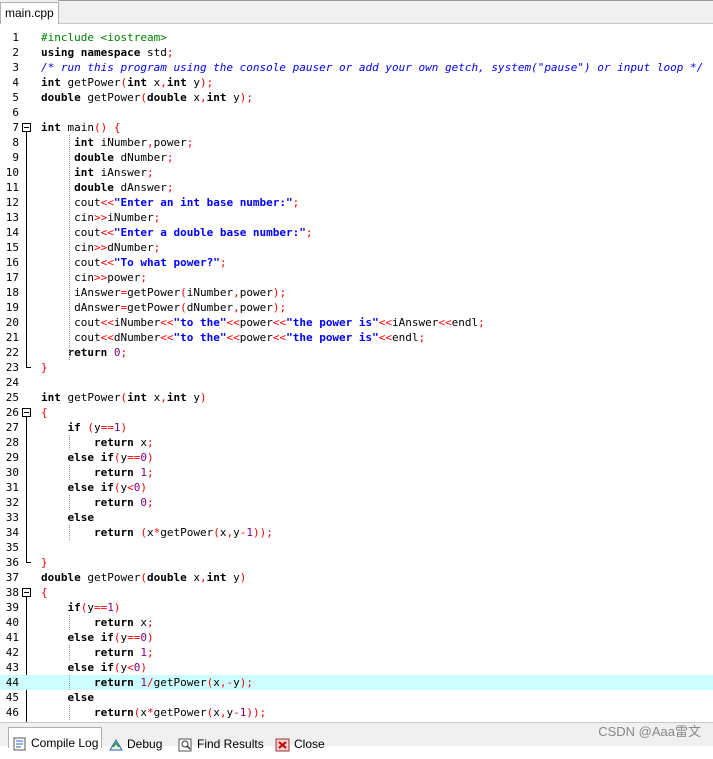 The width and height of the screenshot is (713, 759). I want to click on line-number: 20, so click(12, 322).